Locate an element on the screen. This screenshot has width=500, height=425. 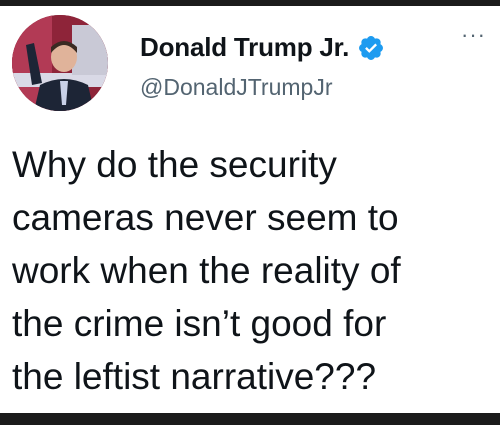
profile-photo-icon is located at coordinates (60, 63).